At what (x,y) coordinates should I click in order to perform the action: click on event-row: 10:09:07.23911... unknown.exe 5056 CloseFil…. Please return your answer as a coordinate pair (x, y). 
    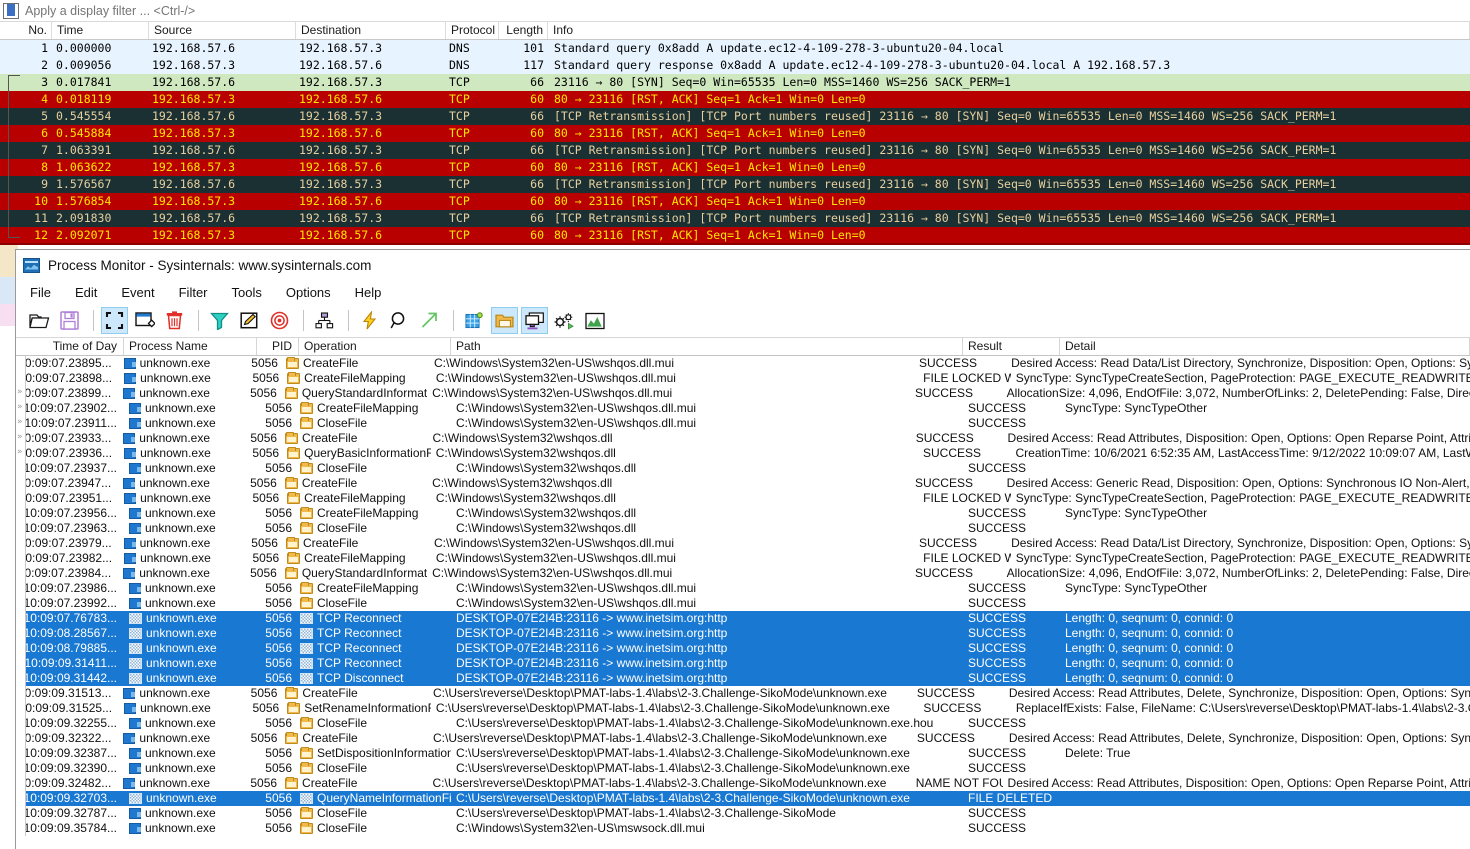
    Looking at the image, I should click on (743, 423).